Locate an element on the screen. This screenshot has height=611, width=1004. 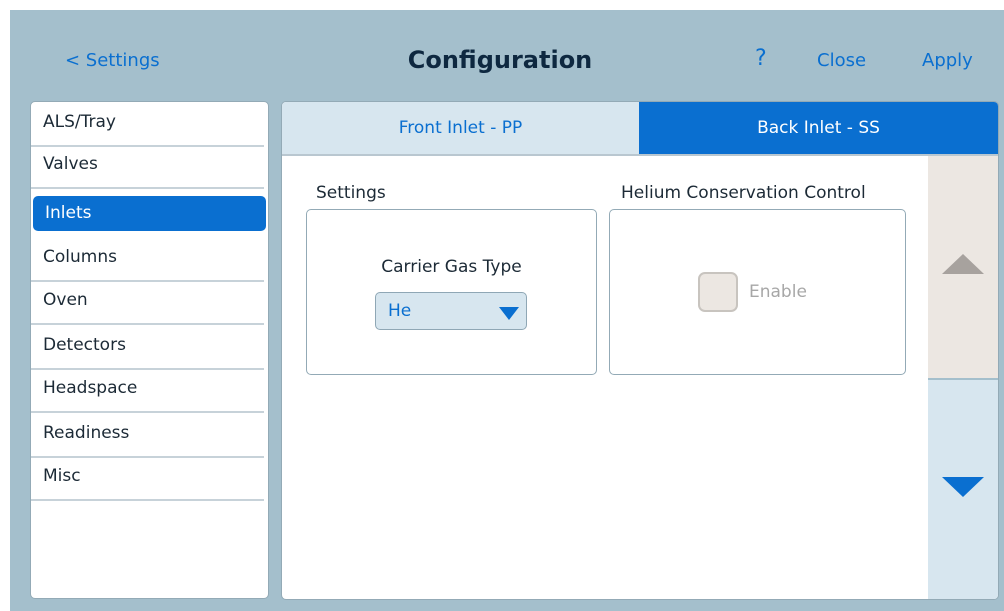
helium-group-title: Helium Conservation Control is located at coordinates (743, 193).